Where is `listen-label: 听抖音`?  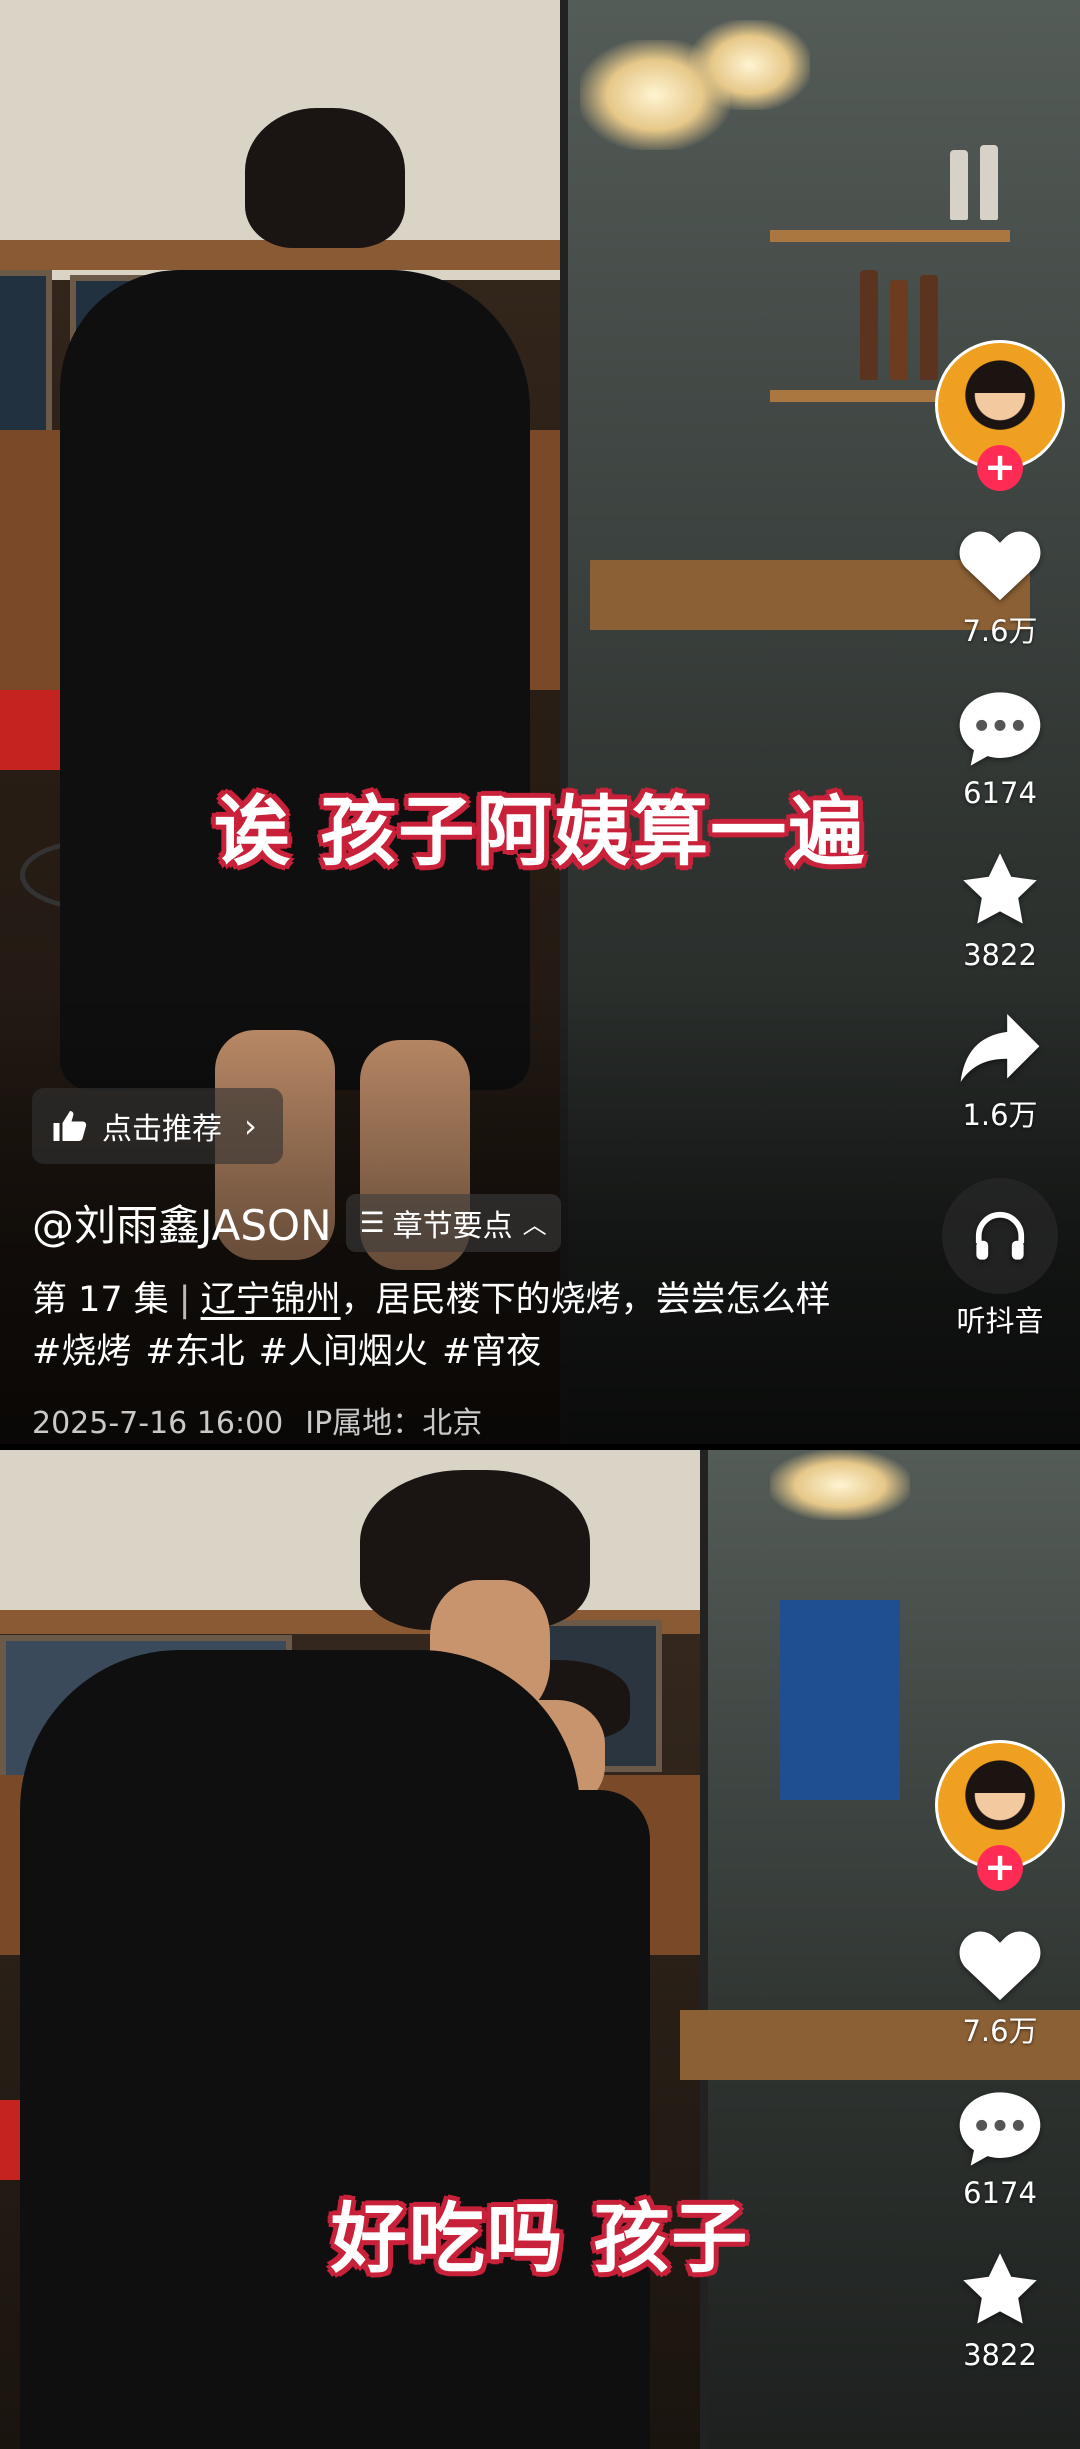 listen-label: 听抖音 is located at coordinates (1000, 1321).